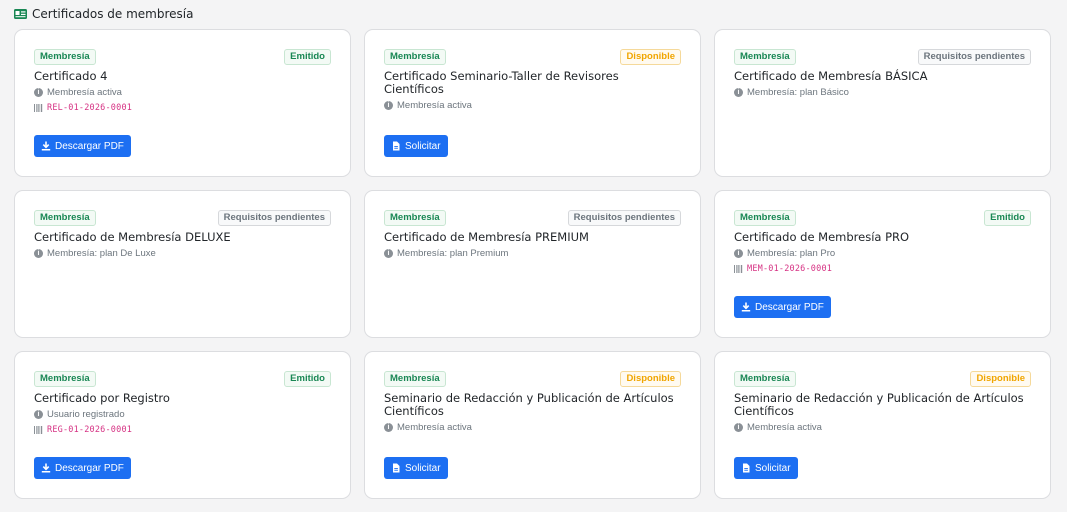 This screenshot has height=512, width=1067. I want to click on card-title: Certificado de Membresía PRO, so click(822, 237).